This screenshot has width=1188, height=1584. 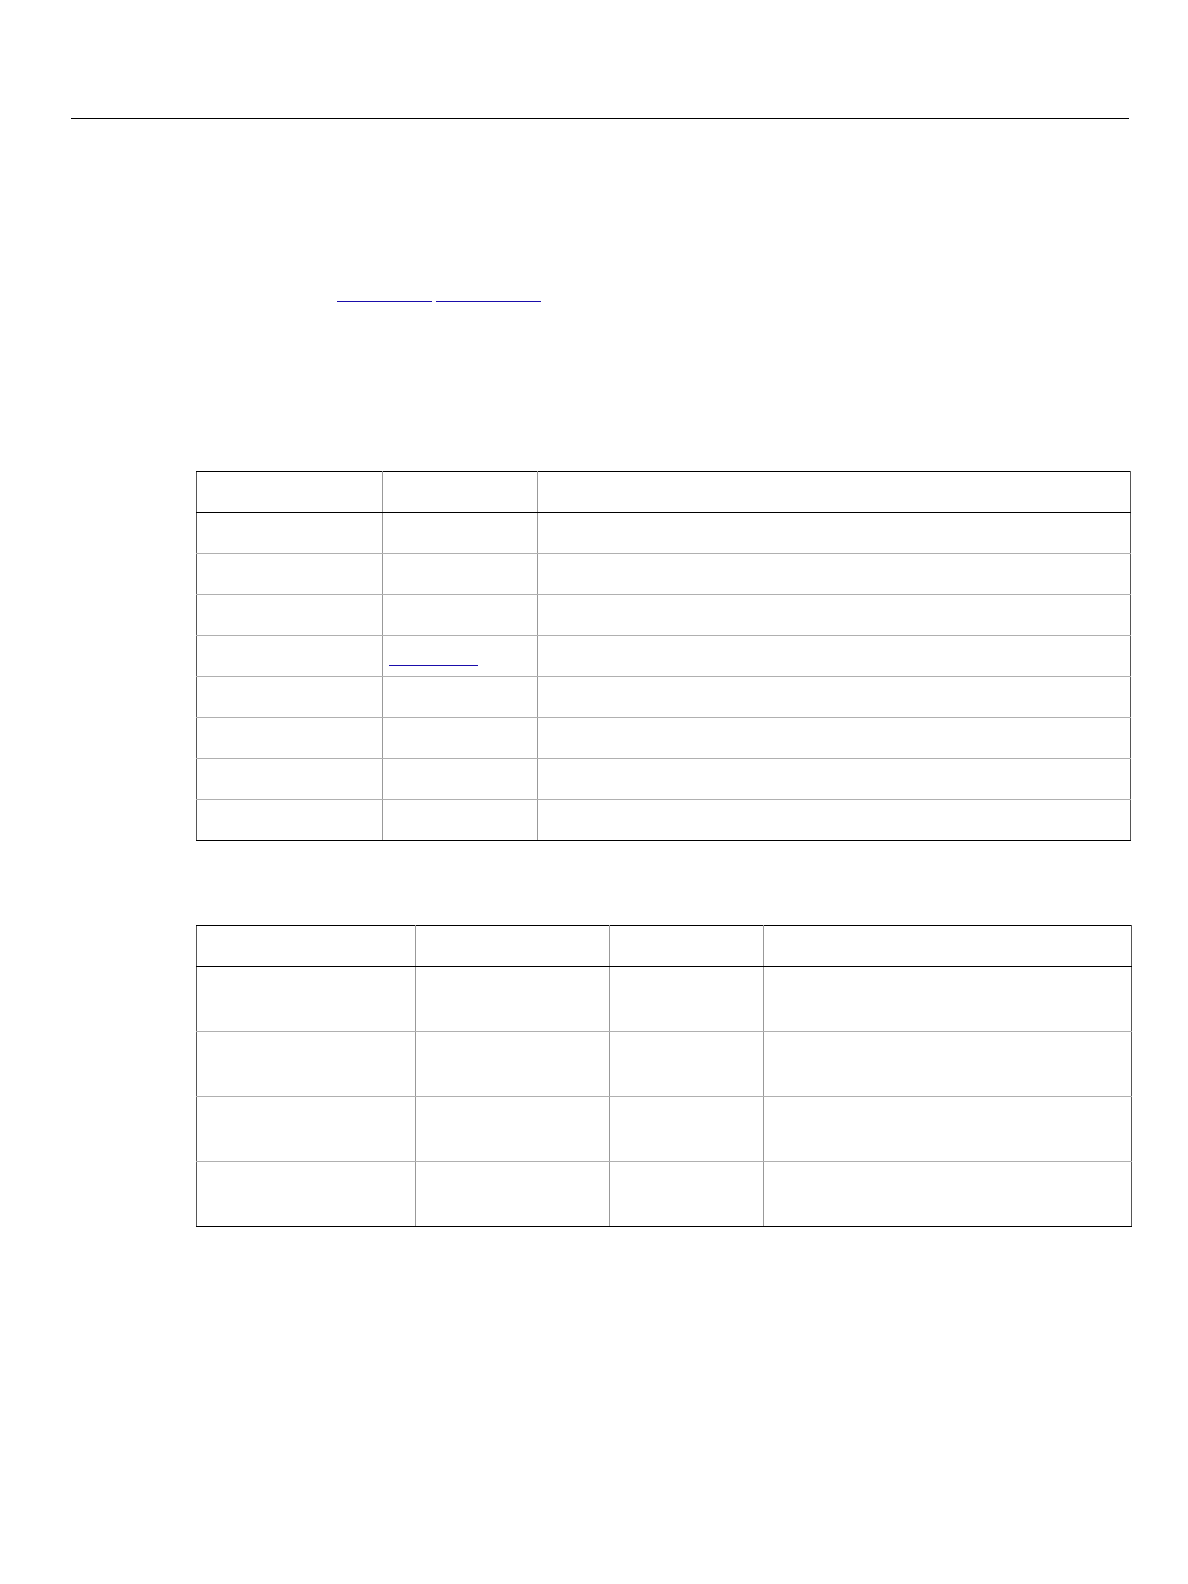 I want to click on table-1-cell-link, so click(x=433, y=665).